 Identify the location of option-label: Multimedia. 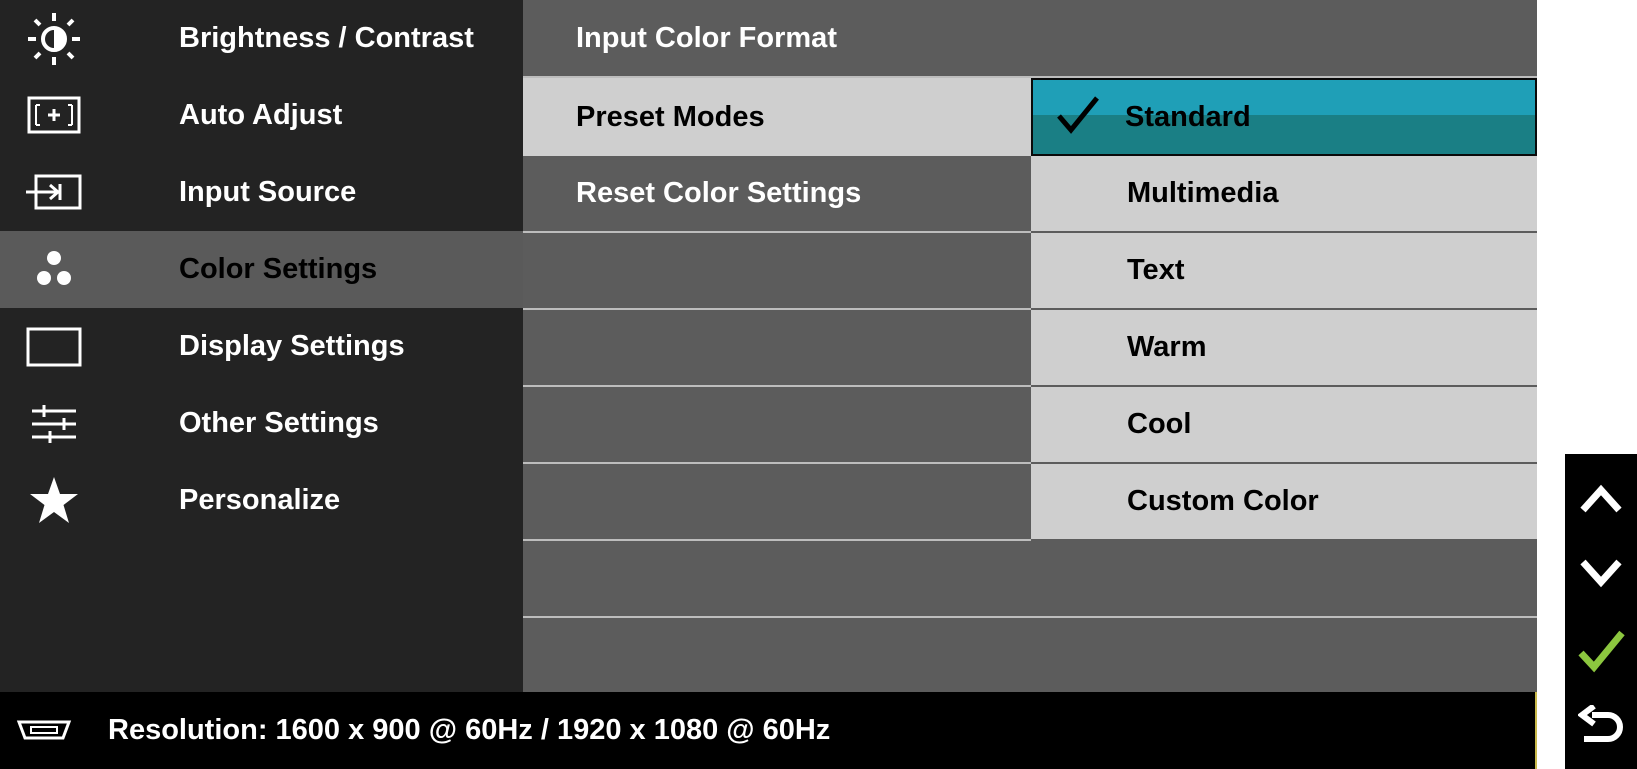
(1203, 193).